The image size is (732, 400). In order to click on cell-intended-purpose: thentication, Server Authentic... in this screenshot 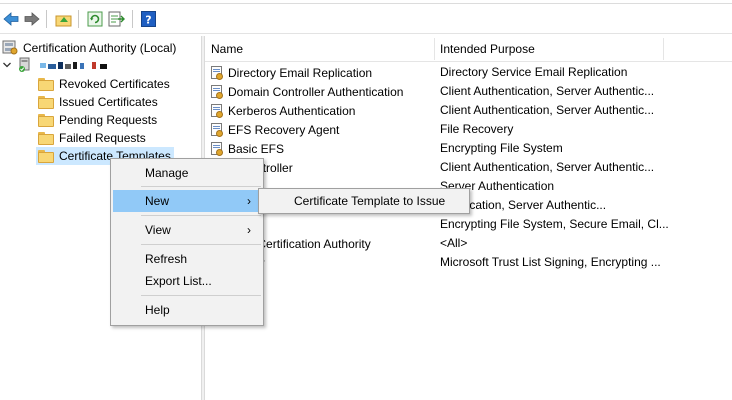, I will do `click(523, 205)`.